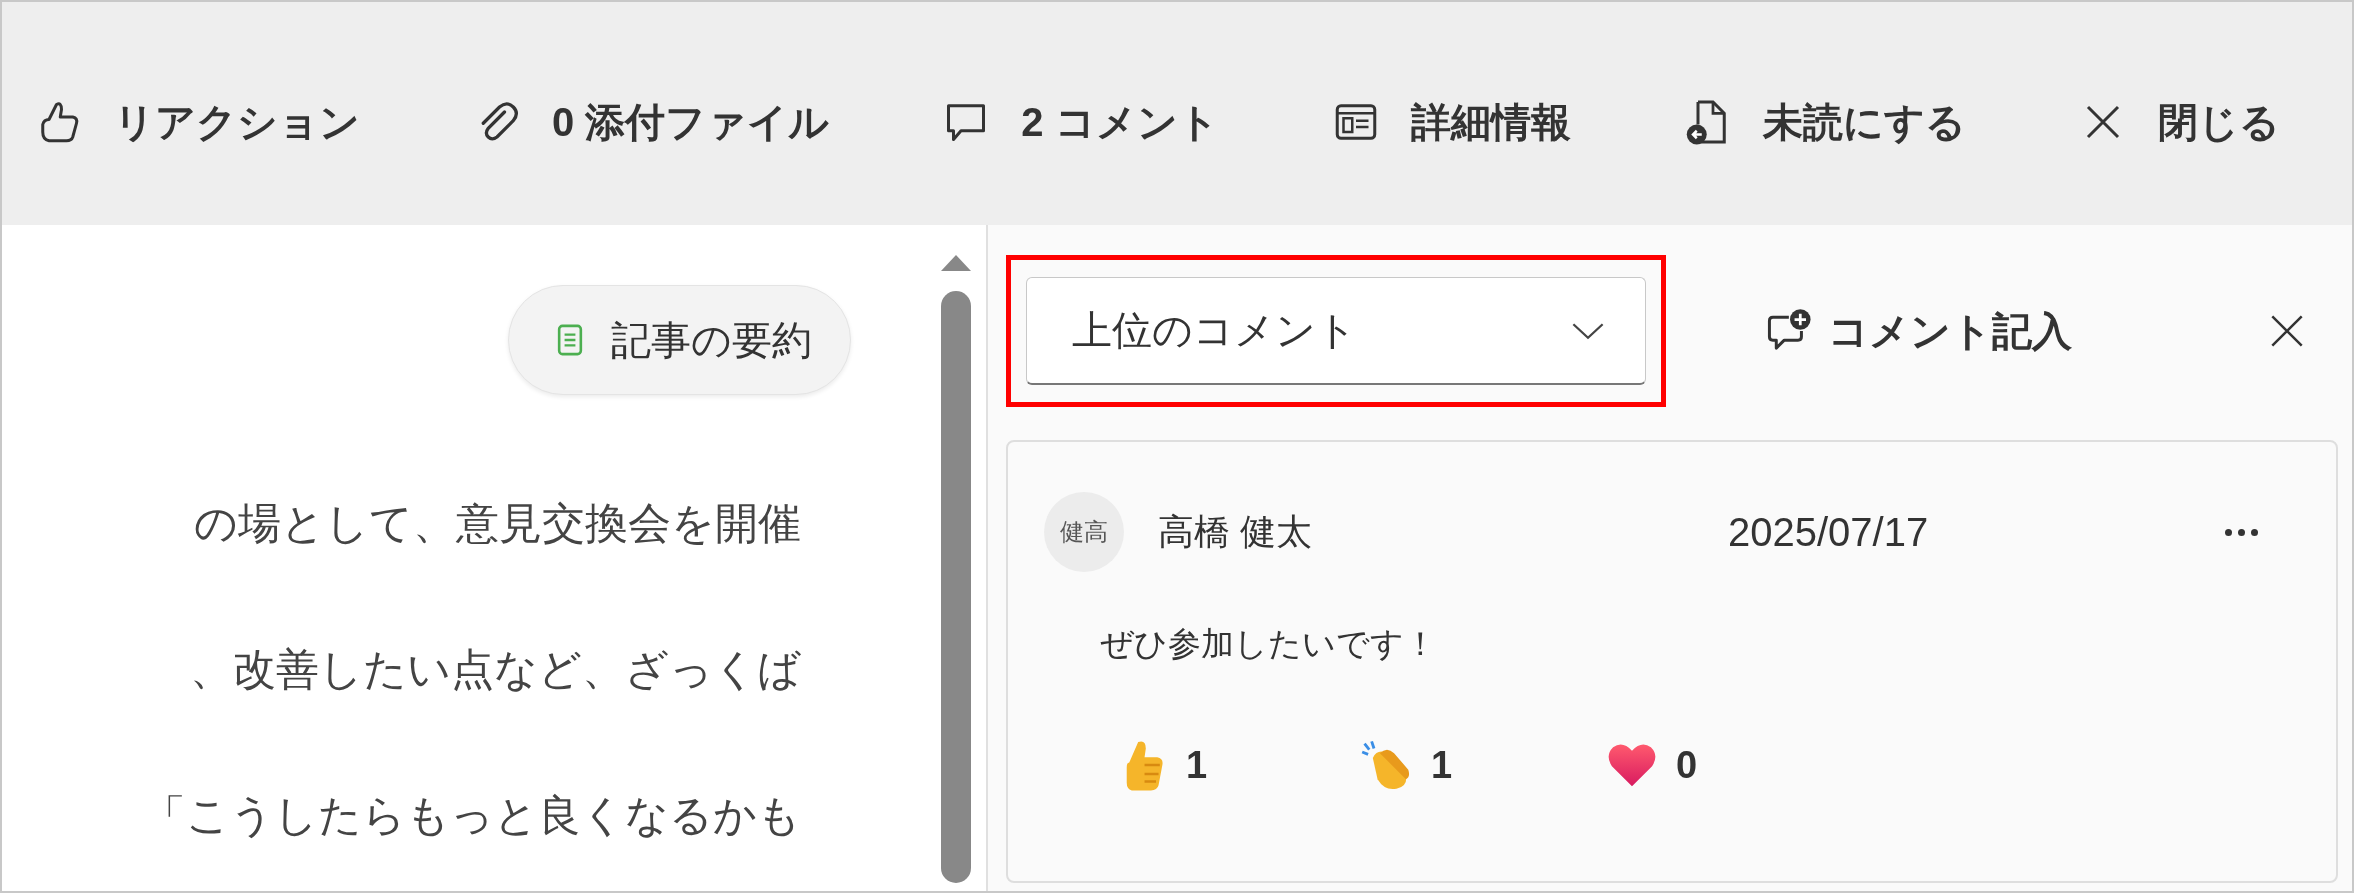 The height and width of the screenshot is (893, 2354). What do you see at coordinates (2178, 122) in the screenshot?
I see `toolbar-button: 閉じる` at bounding box center [2178, 122].